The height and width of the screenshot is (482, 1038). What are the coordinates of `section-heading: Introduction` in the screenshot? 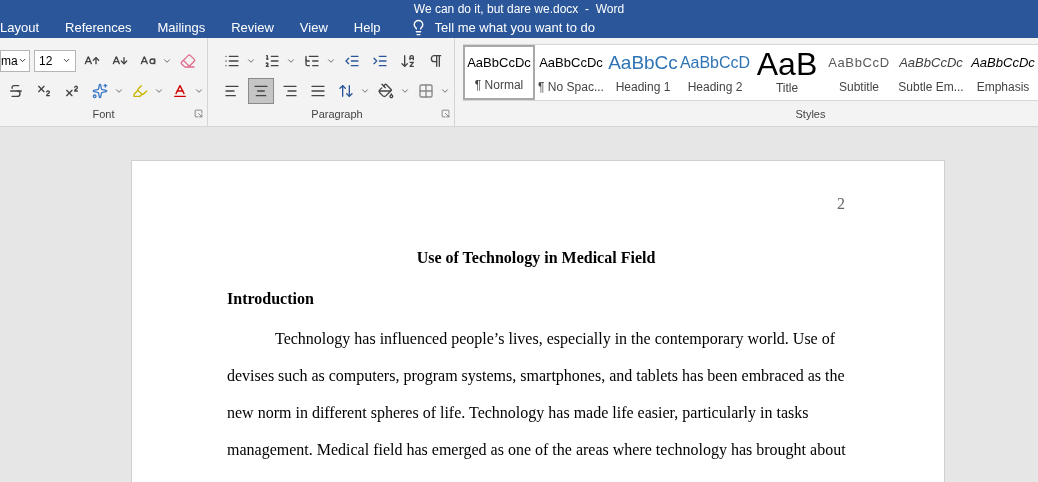 It's located at (270, 298).